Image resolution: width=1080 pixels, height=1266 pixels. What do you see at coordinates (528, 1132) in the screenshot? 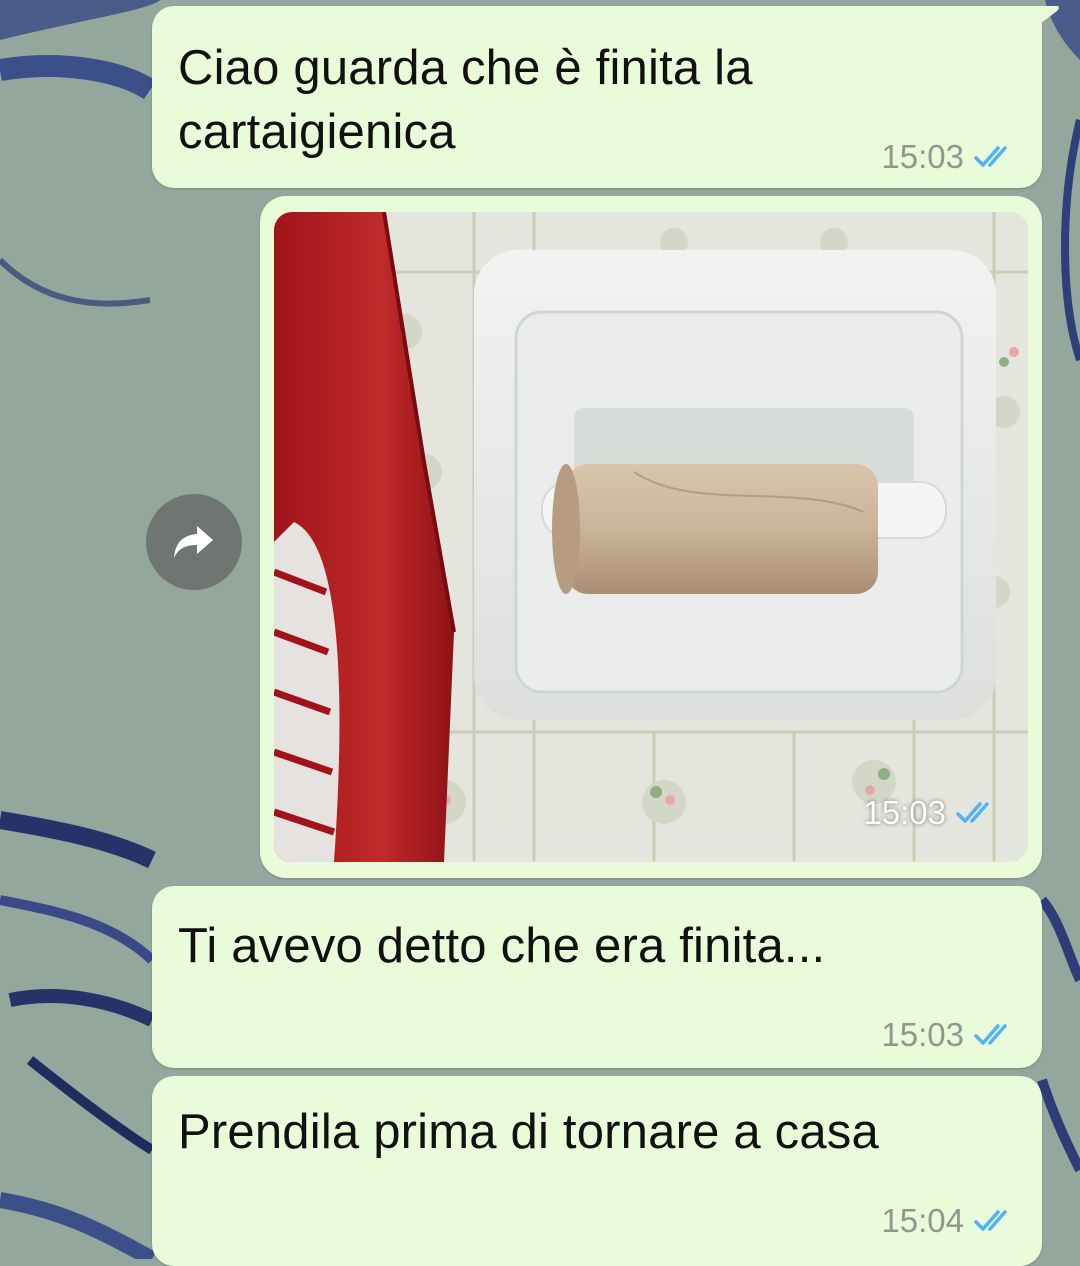
I see `message-text: Prendila prima di tornare a casa` at bounding box center [528, 1132].